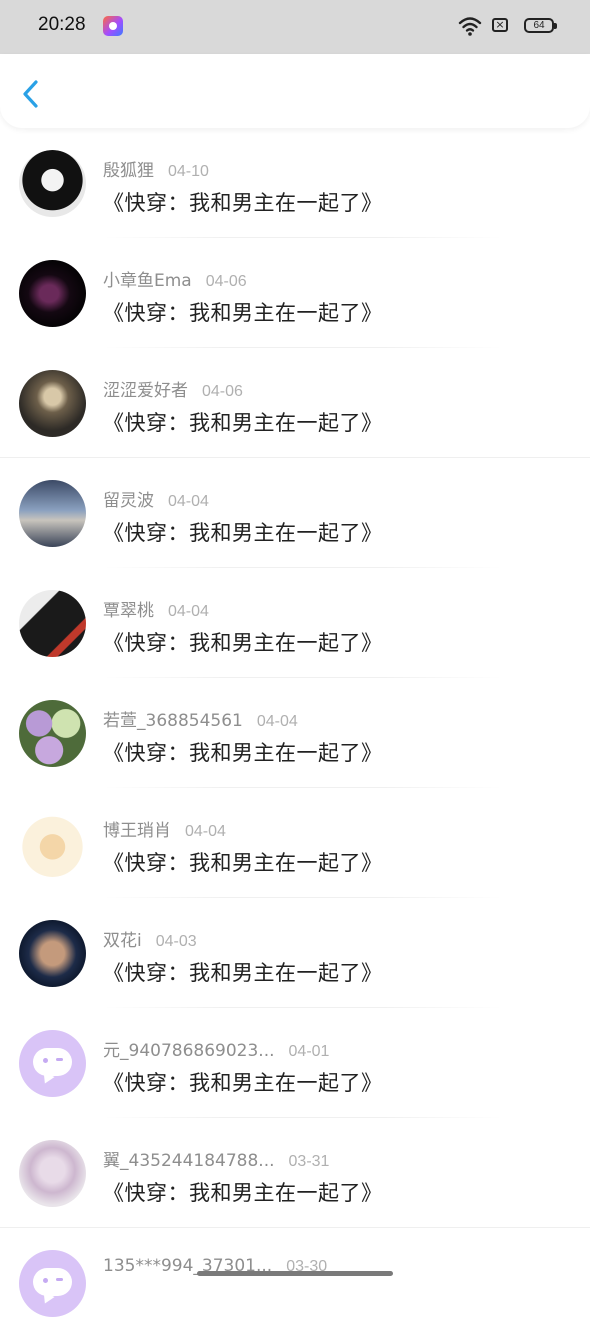 Image resolution: width=590 pixels, height=1338 pixels. I want to click on home-indicator, so click(295, 1273).